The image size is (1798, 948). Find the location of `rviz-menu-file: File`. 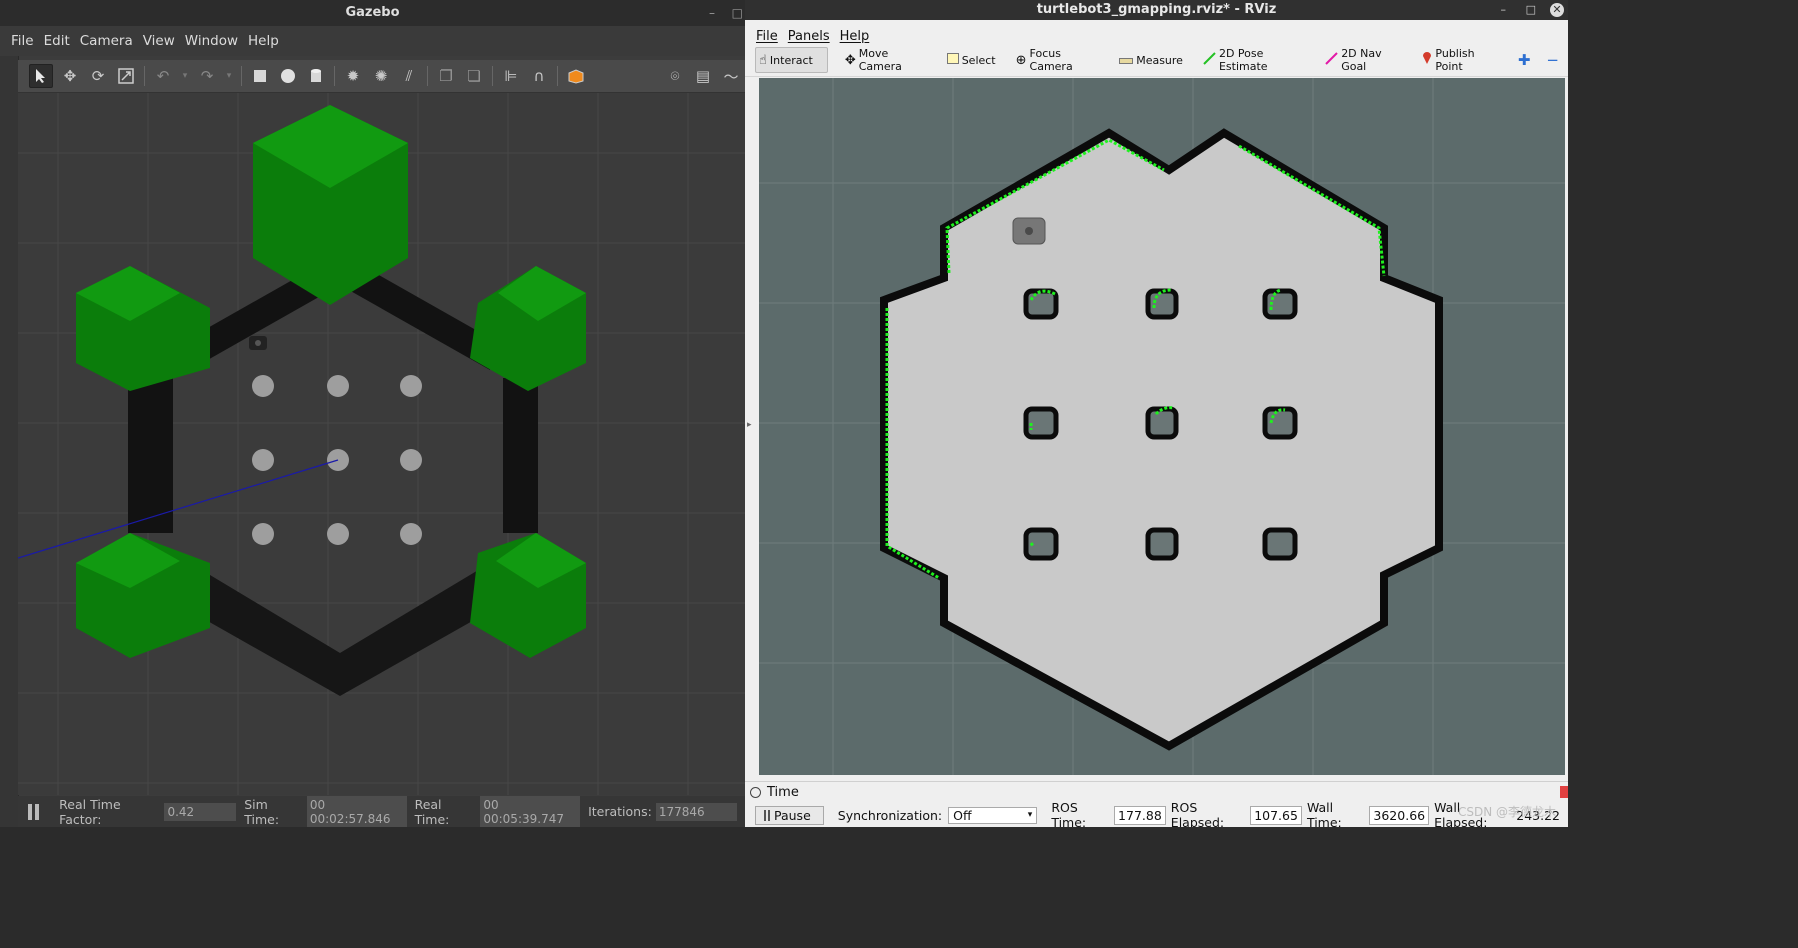

rviz-menu-file: File is located at coordinates (767, 36).